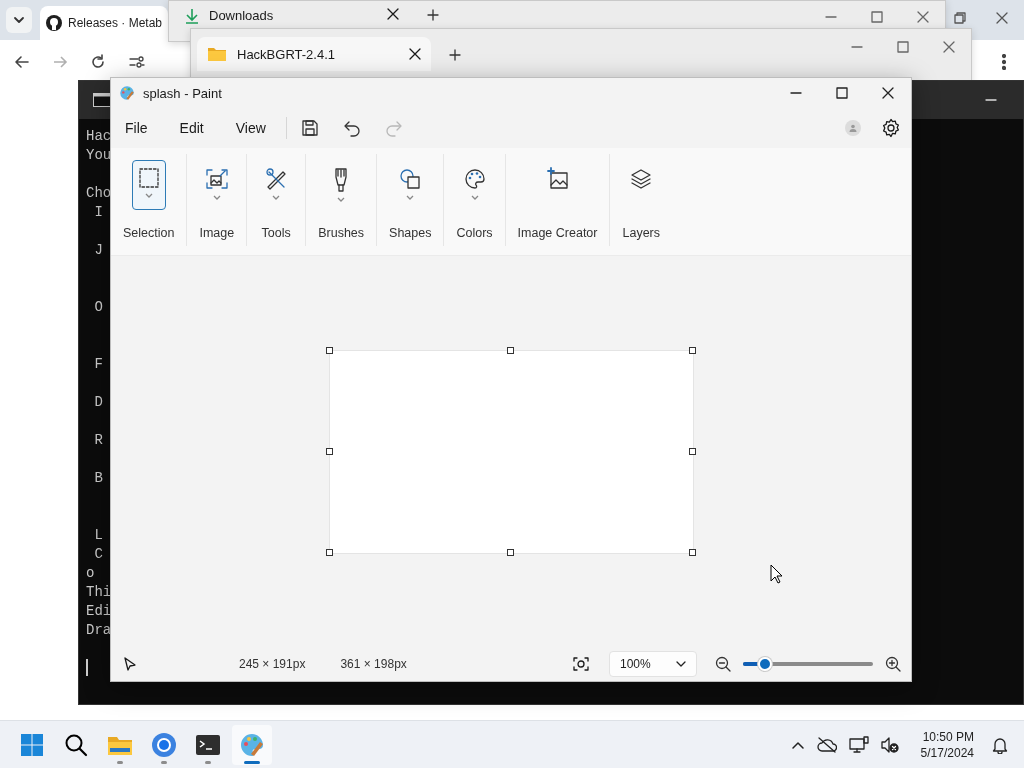 The width and height of the screenshot is (1024, 768). Describe the element at coordinates (410, 179) in the screenshot. I see `shapes-icon` at that location.